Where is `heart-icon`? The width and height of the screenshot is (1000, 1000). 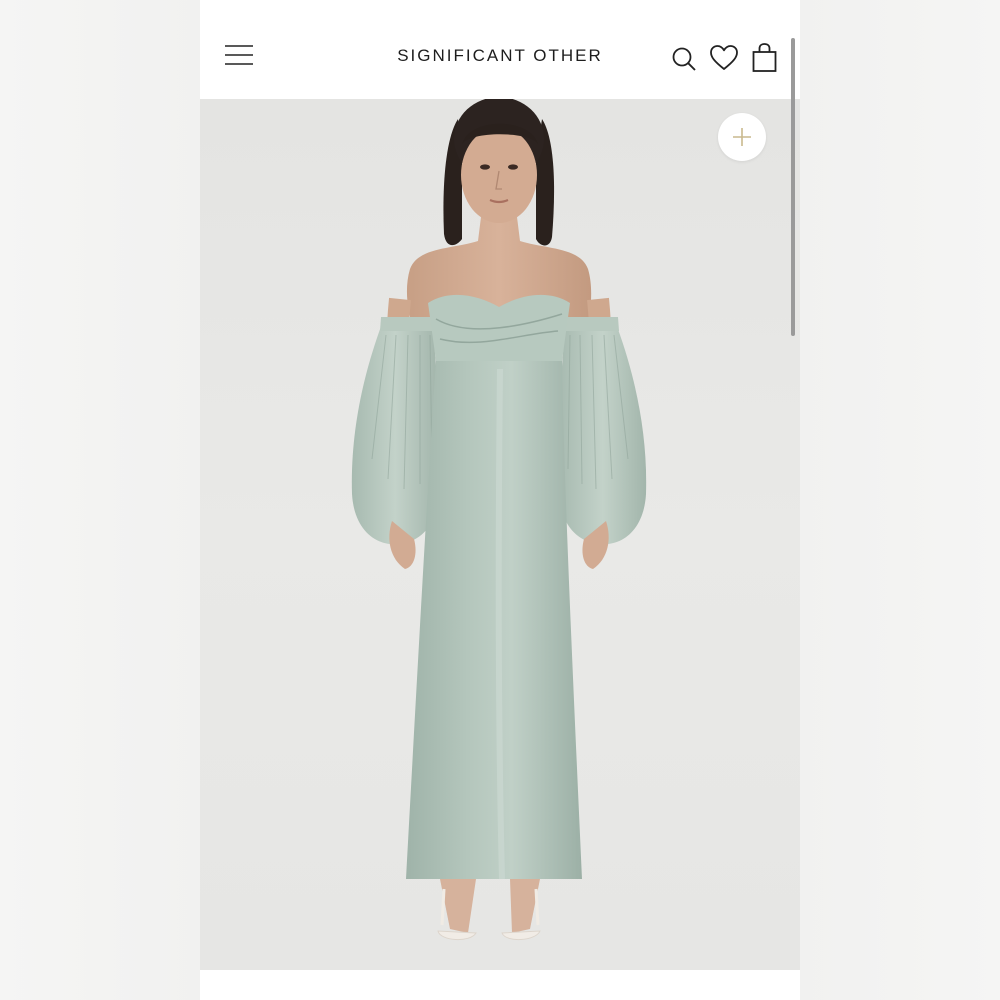 heart-icon is located at coordinates (724, 57).